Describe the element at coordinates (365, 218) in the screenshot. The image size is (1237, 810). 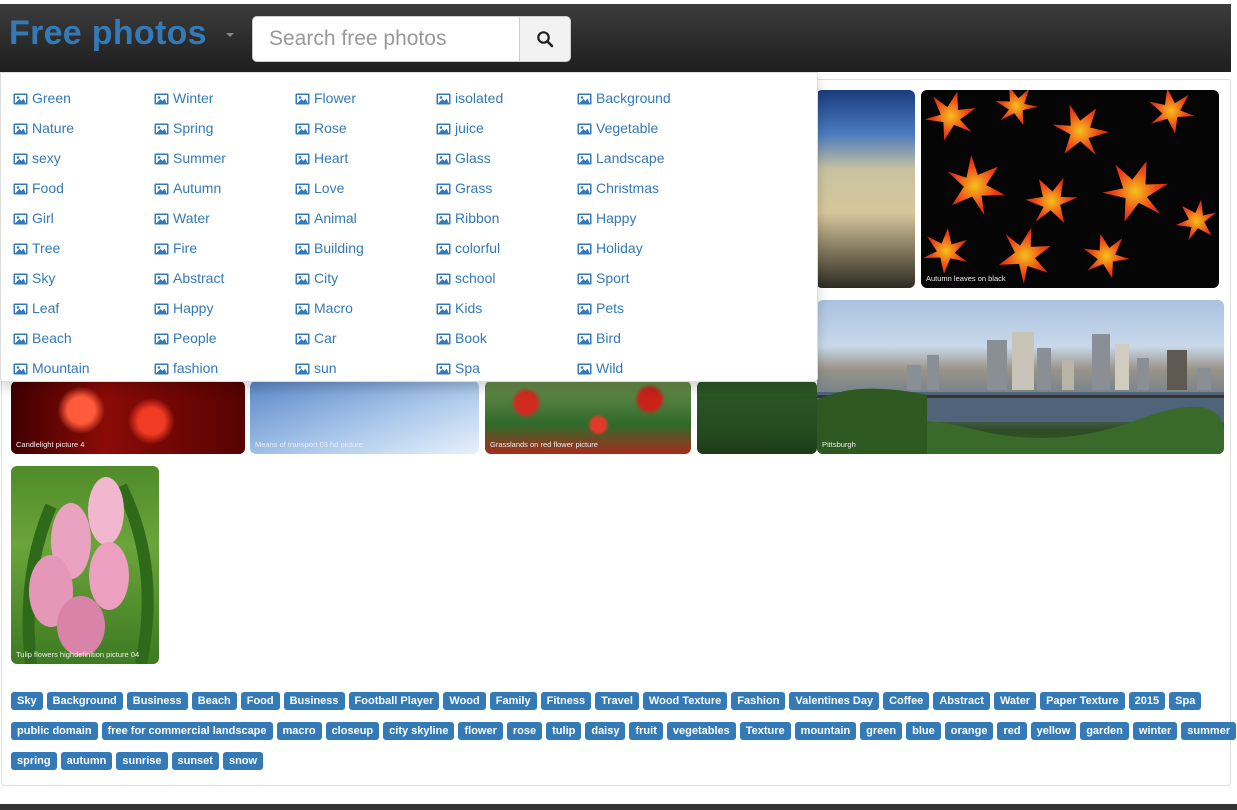
I see `dropdown-item: Animal` at that location.